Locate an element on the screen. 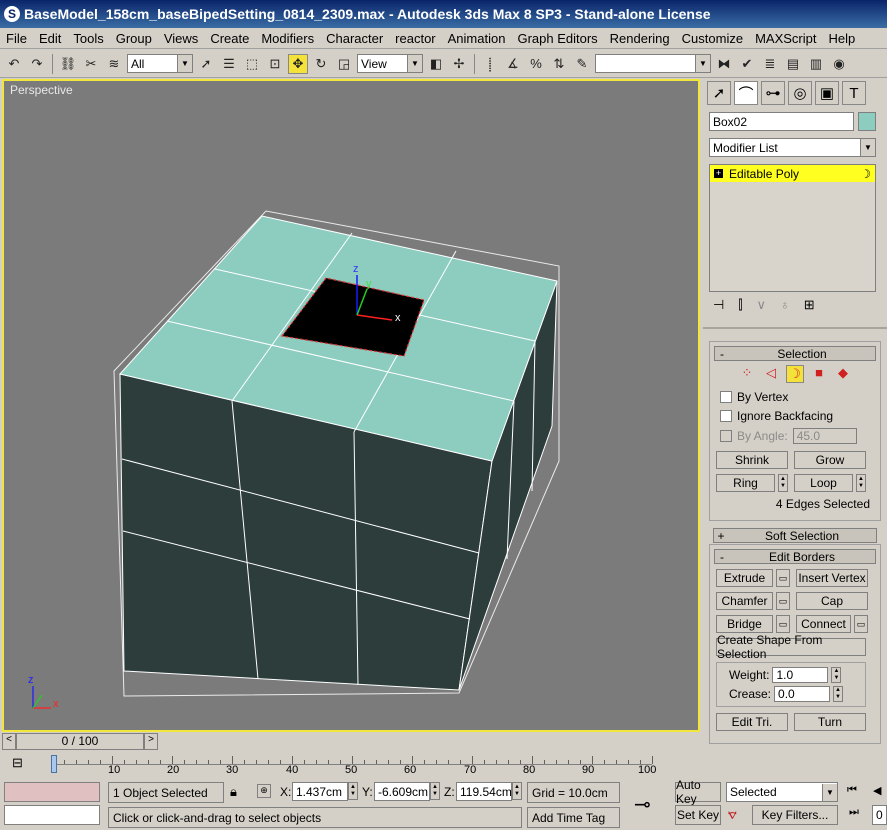 The image size is (887, 830). menu-character: Character is located at coordinates (354, 38).